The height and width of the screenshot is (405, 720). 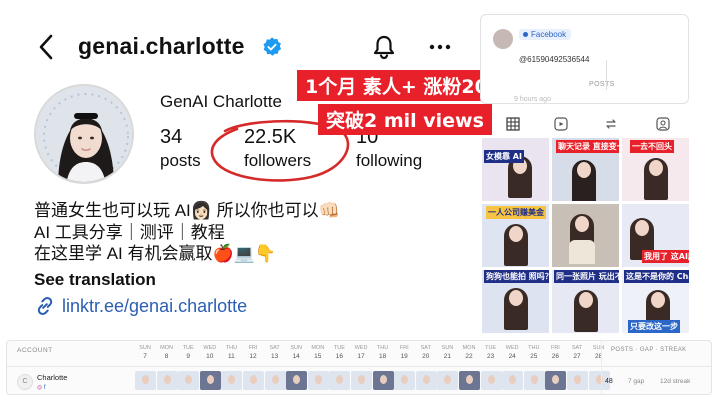 What do you see at coordinates (180, 160) in the screenshot?
I see `posts-label: posts` at bounding box center [180, 160].